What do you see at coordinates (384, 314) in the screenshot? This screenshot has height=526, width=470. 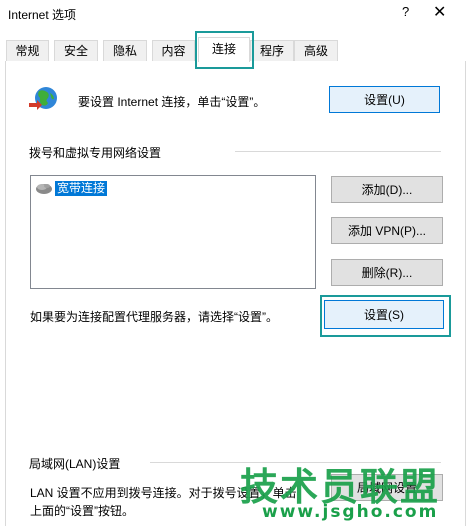 I see `connection-settings-button: 设置(S)` at bounding box center [384, 314].